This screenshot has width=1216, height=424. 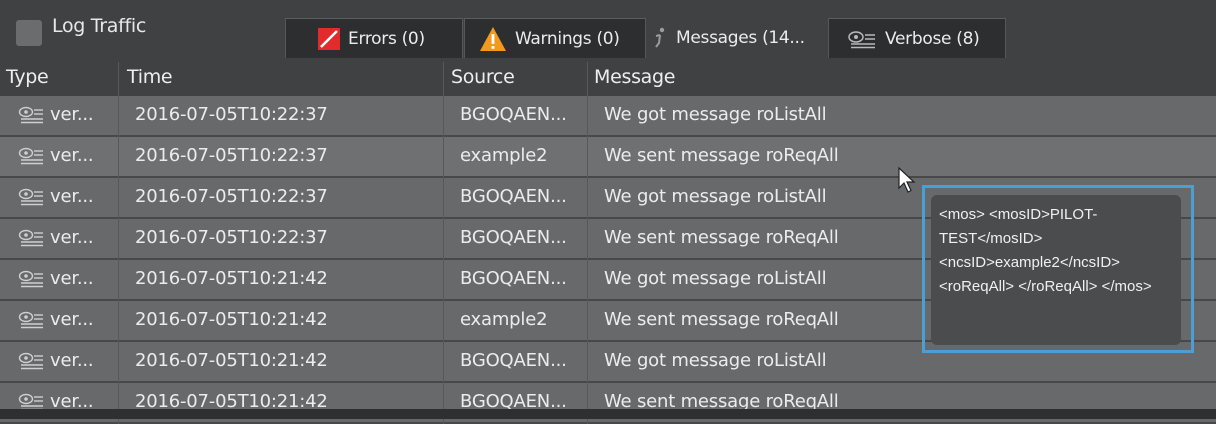 I want to click on column-header-time: Time, so click(x=150, y=77).